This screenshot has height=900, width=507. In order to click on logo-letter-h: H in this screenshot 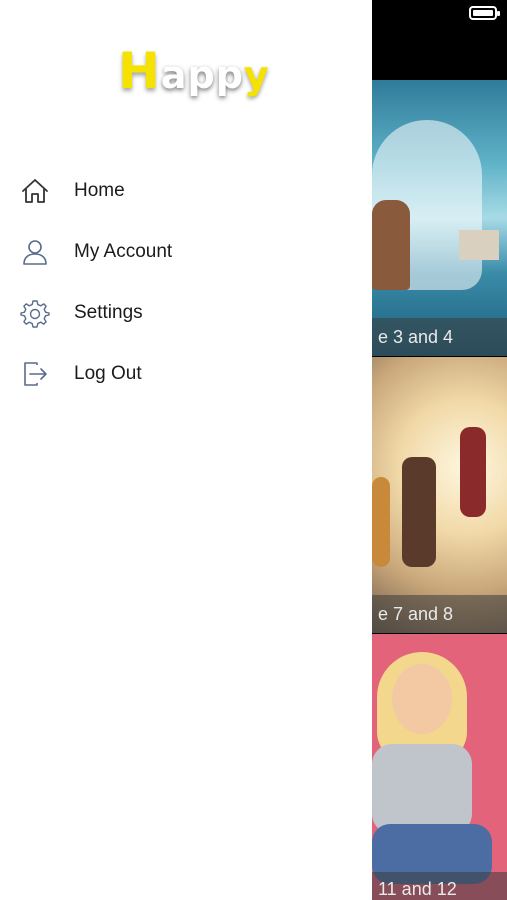, I will do `click(139, 71)`.